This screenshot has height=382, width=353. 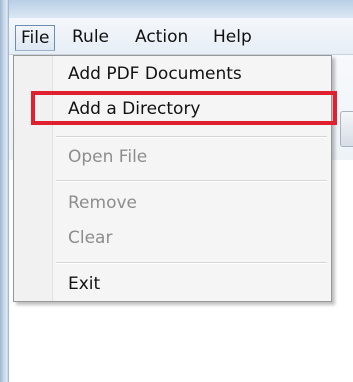 I want to click on menu-item-open-file: Open File, so click(x=107, y=157).